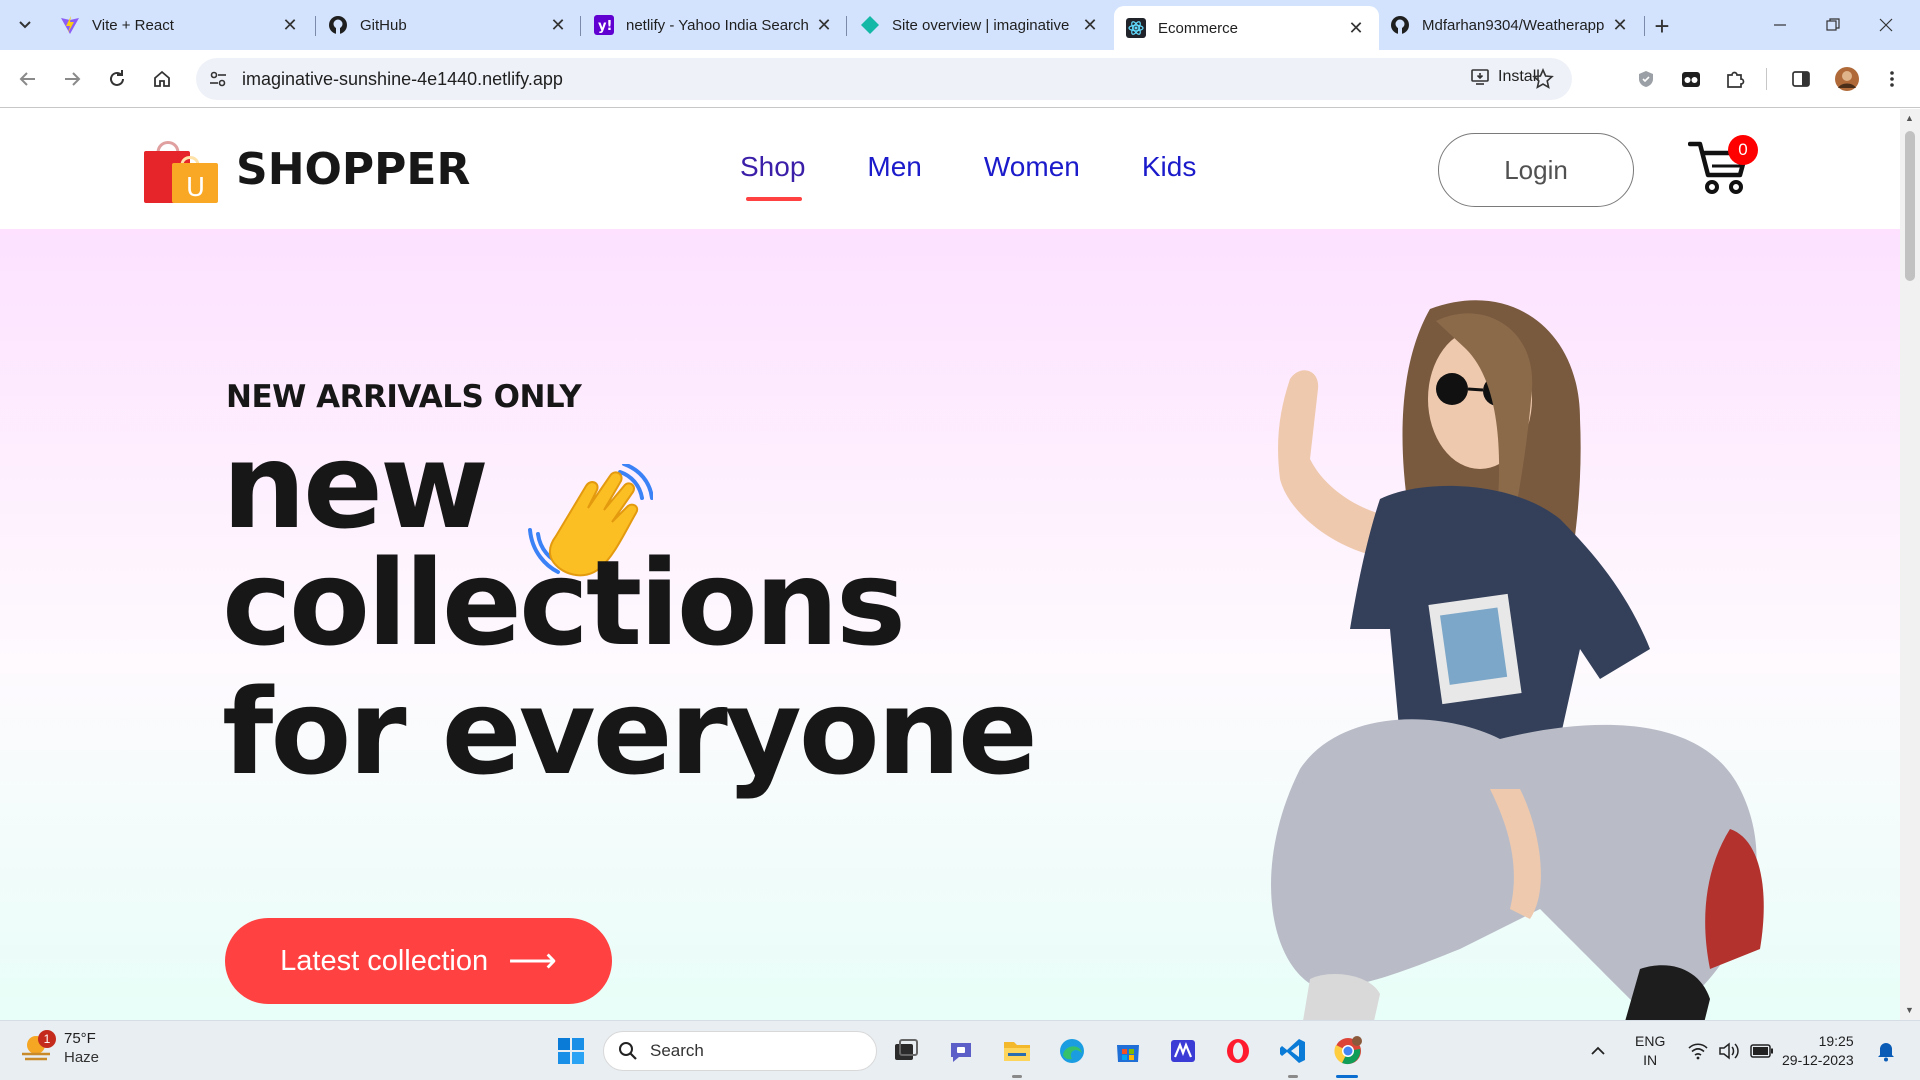 The height and width of the screenshot is (1080, 1920). I want to click on folder-icon, so click(1017, 1051).